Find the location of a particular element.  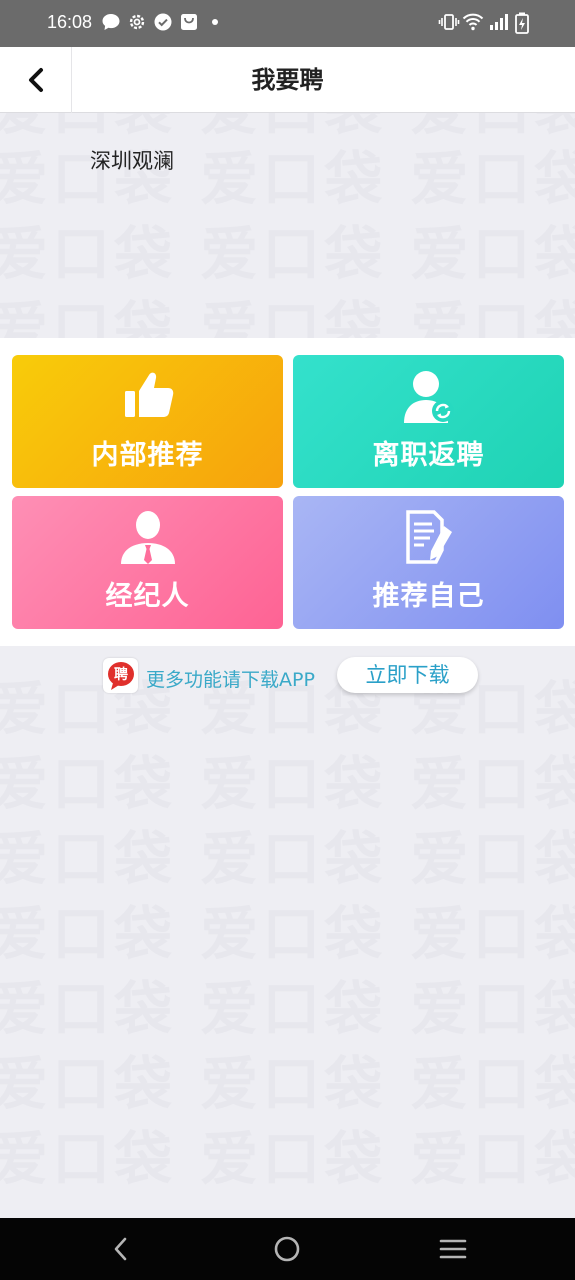

tile-label: 经纪人 is located at coordinates (147, 596).